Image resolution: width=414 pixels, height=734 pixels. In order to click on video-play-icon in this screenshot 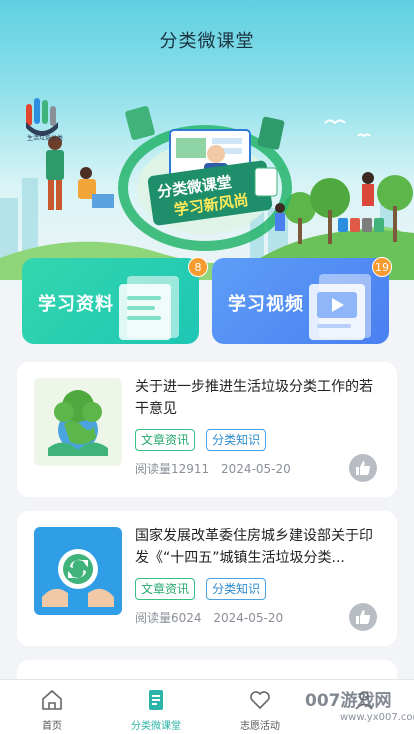, I will do `click(340, 307)`.